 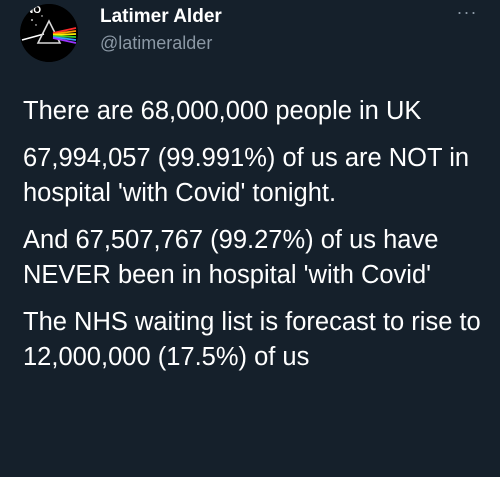 I want to click on more-options-icon: ···, so click(x=467, y=16).